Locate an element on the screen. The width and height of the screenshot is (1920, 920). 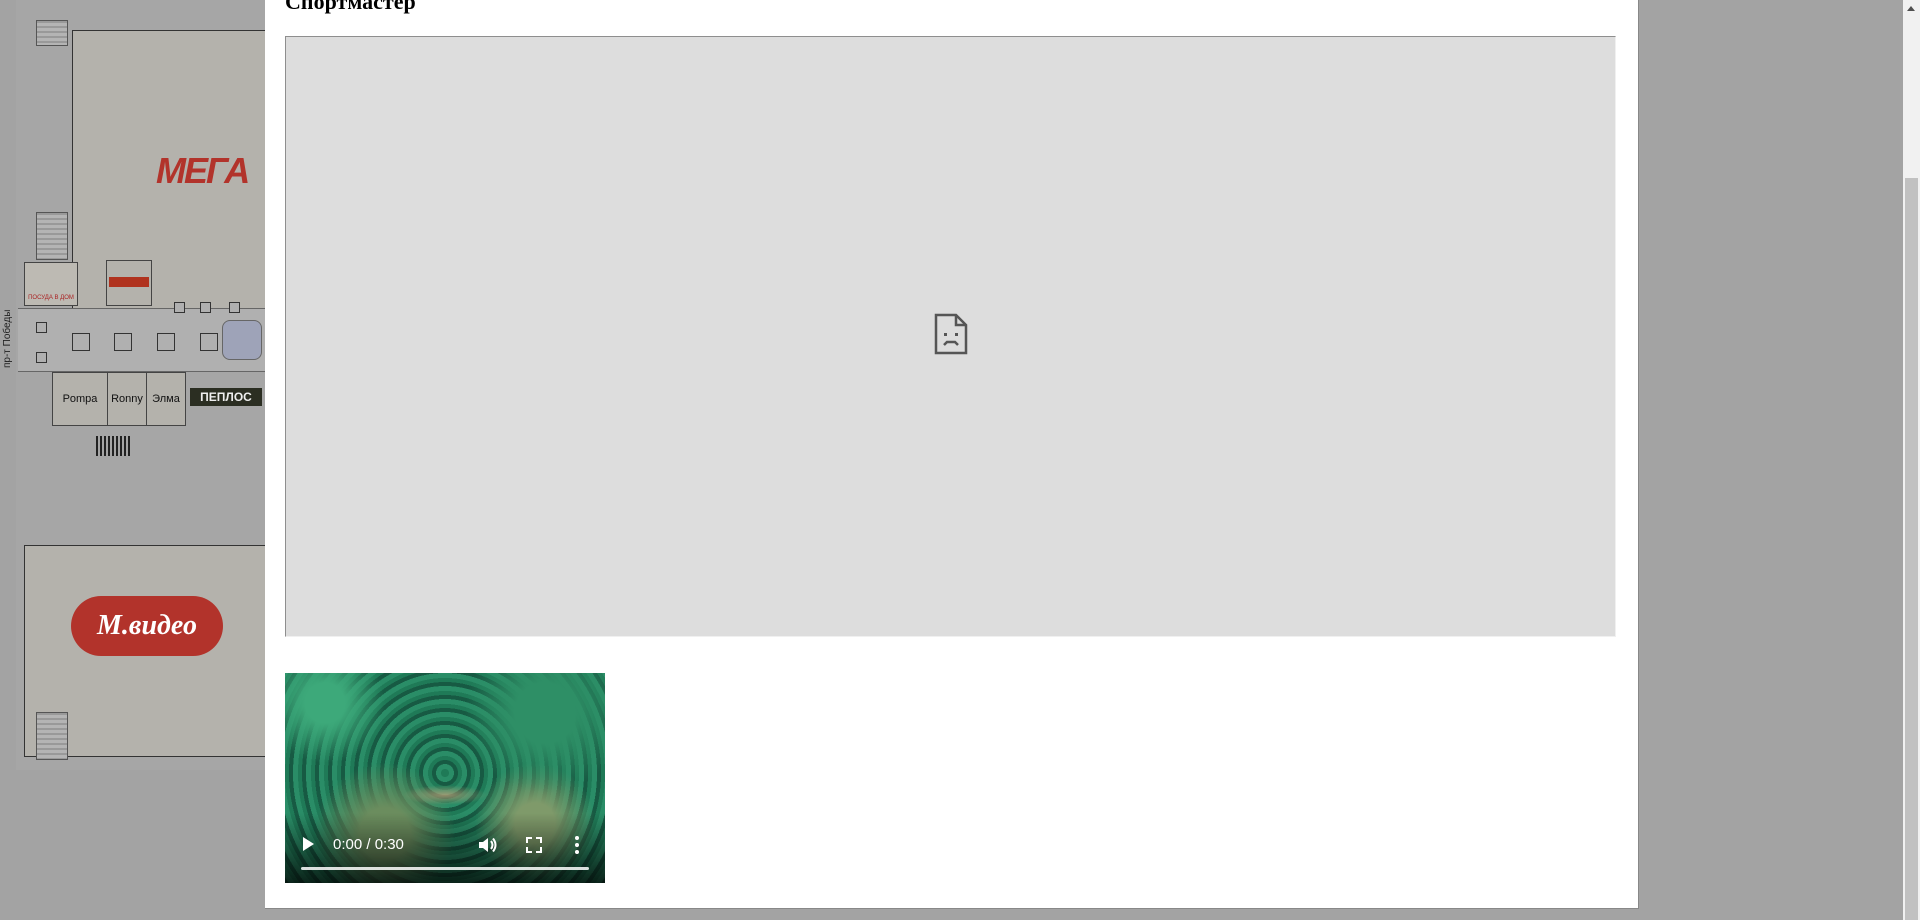
escalator-icon is located at coordinates (242, 340).